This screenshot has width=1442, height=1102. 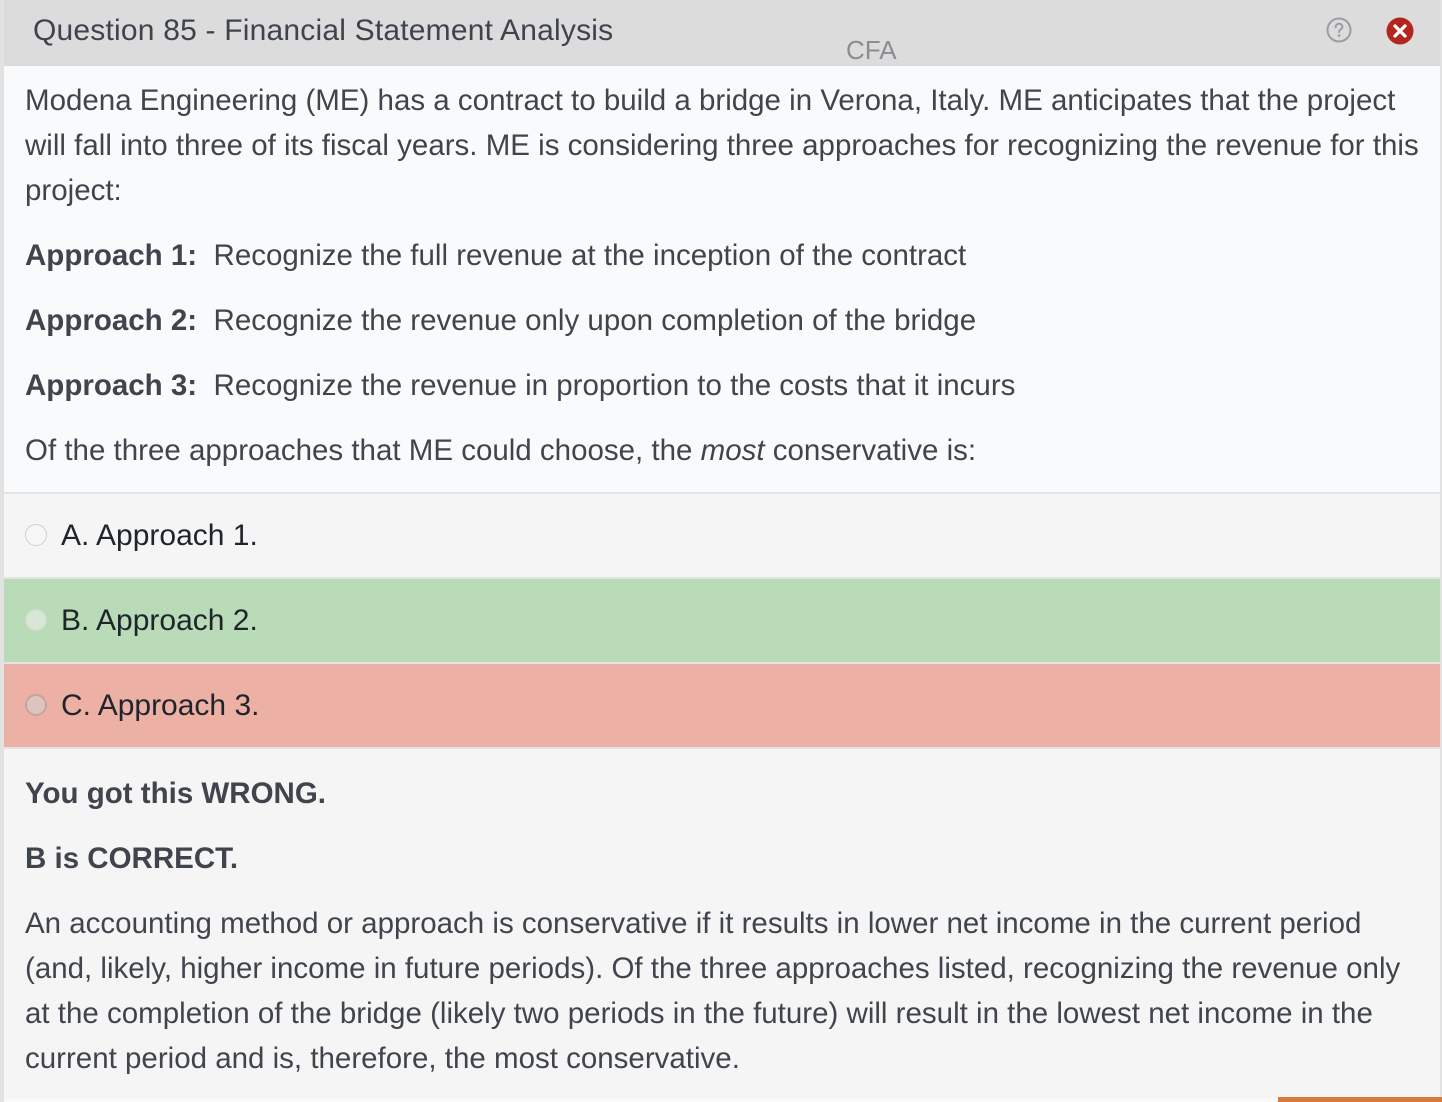 What do you see at coordinates (36, 619) in the screenshot?
I see `option-b-radio` at bounding box center [36, 619].